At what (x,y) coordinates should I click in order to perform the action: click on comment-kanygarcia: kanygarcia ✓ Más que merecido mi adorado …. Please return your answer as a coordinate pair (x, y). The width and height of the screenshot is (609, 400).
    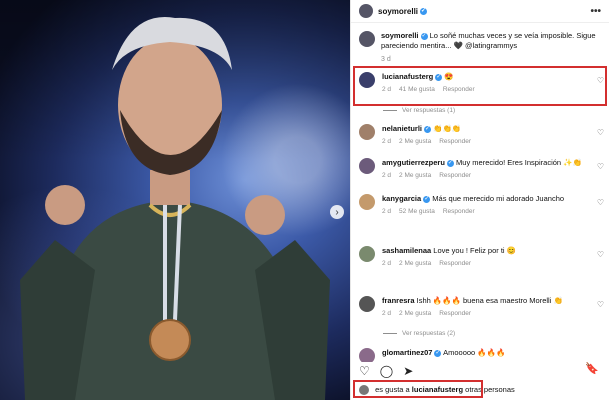
    Looking at the image, I should click on (481, 205).